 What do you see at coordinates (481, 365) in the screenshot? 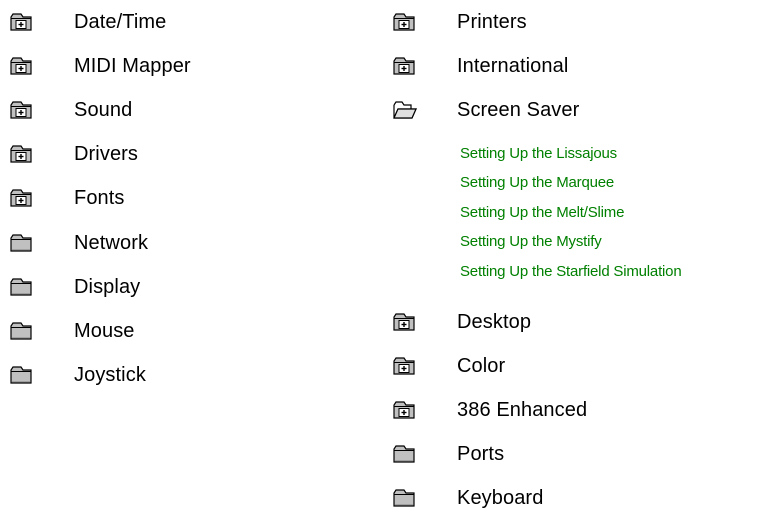
I see `topic-label: Color` at bounding box center [481, 365].